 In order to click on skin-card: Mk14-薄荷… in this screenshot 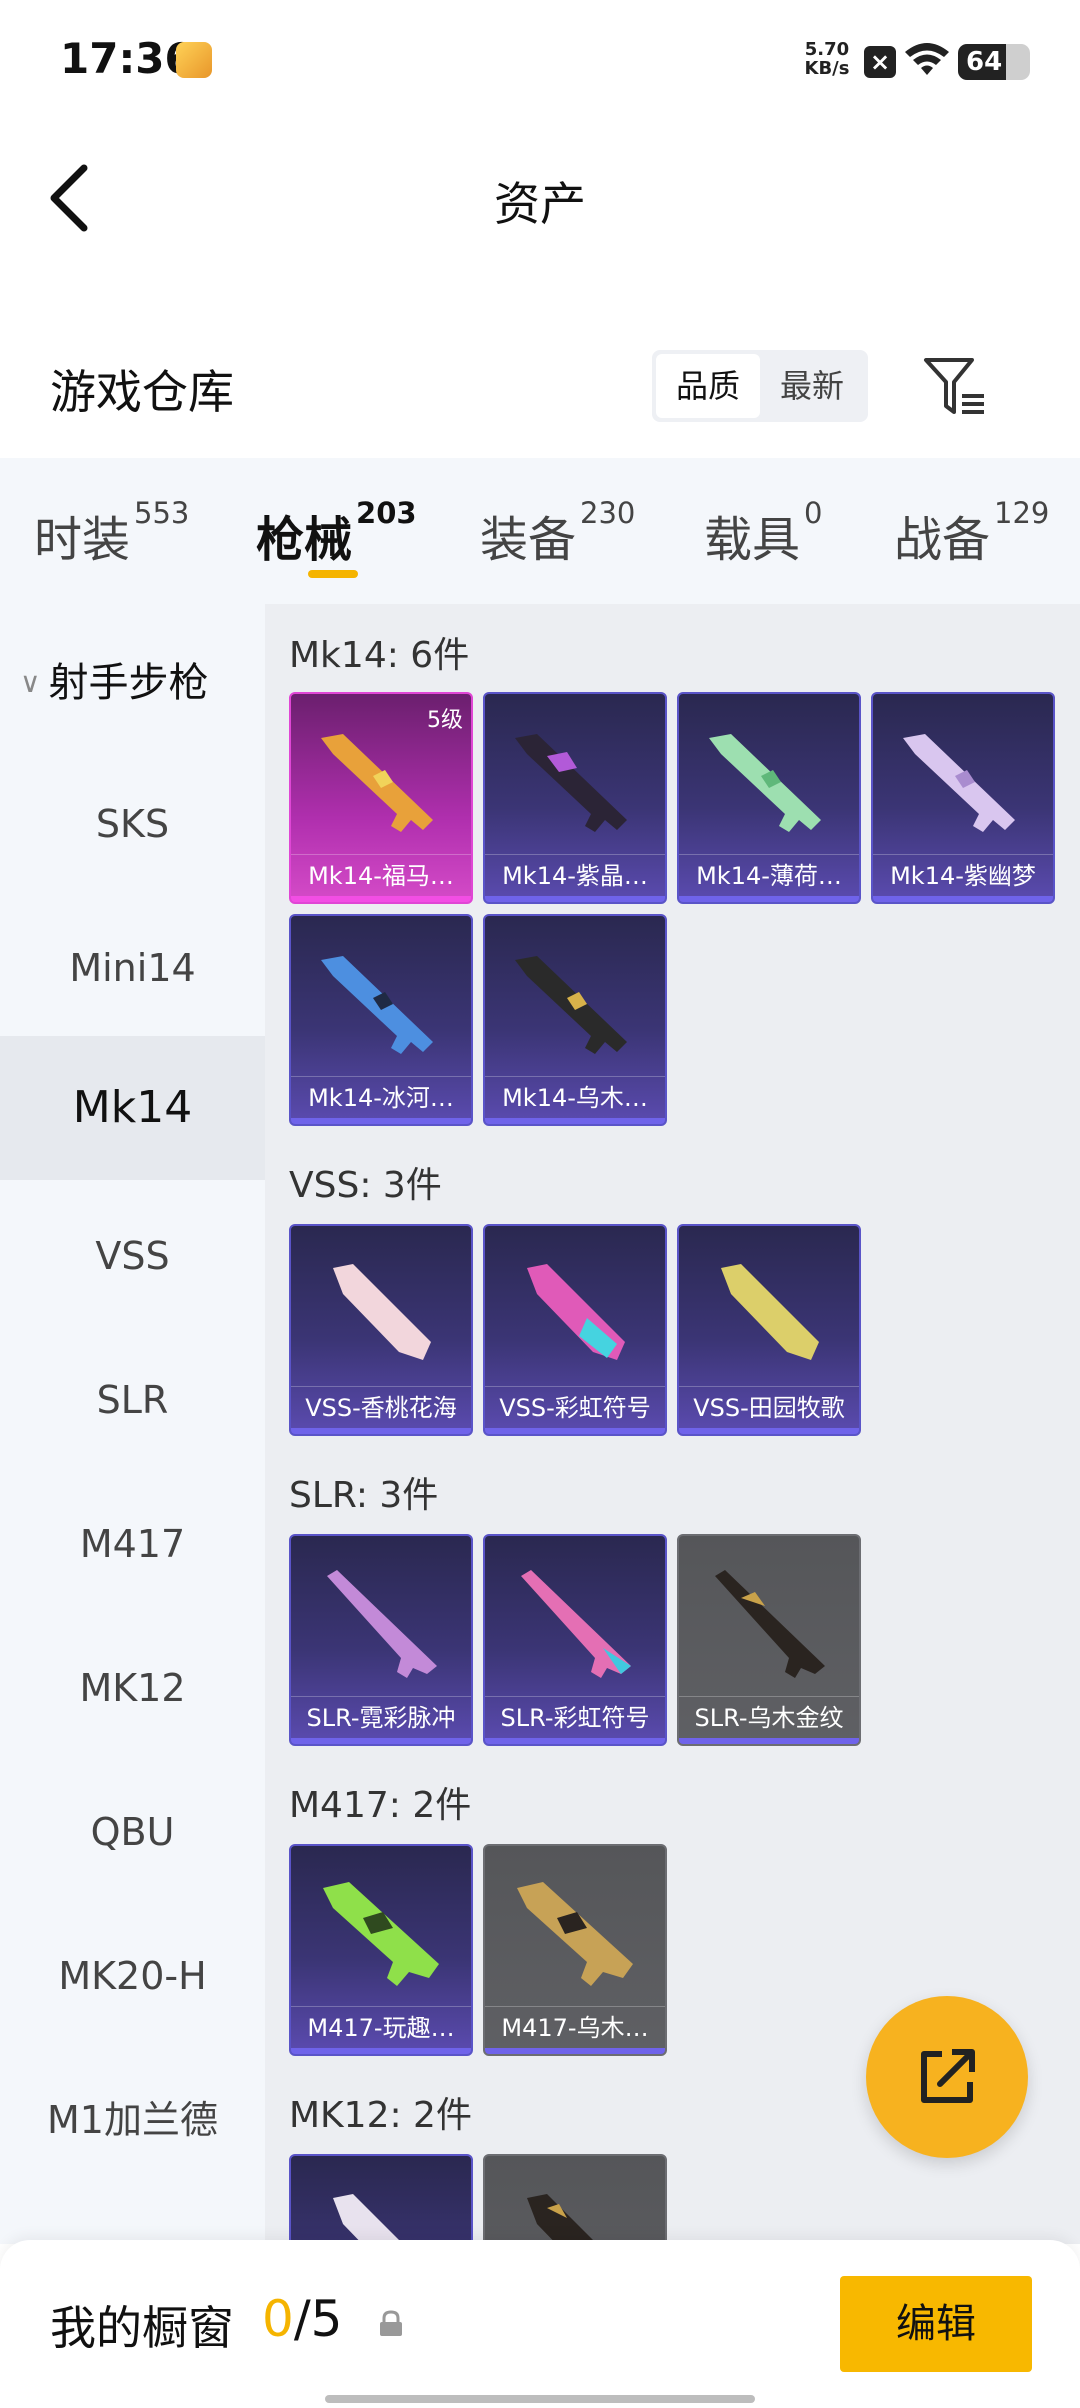, I will do `click(769, 798)`.